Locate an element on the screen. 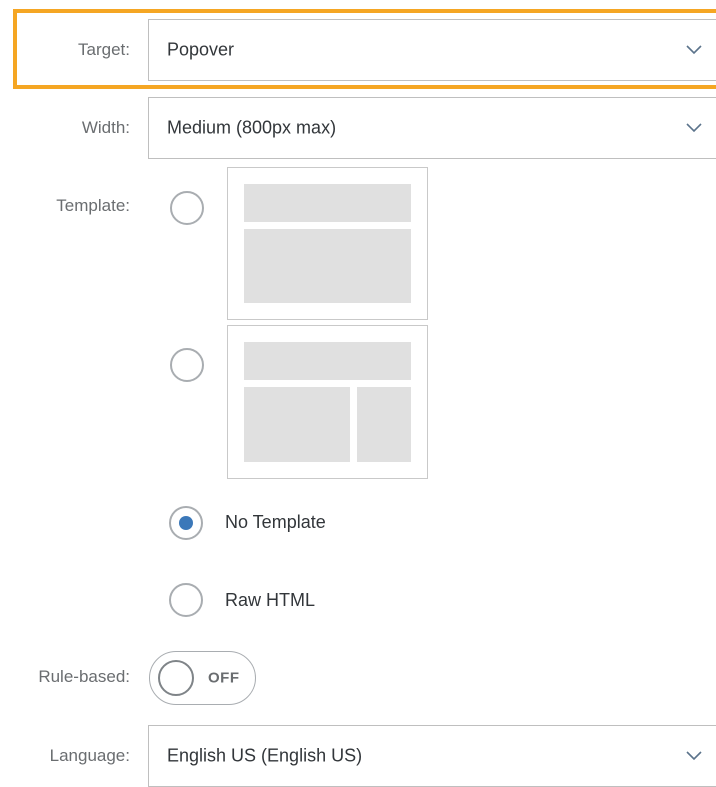  no-template-label: No Template is located at coordinates (275, 522).